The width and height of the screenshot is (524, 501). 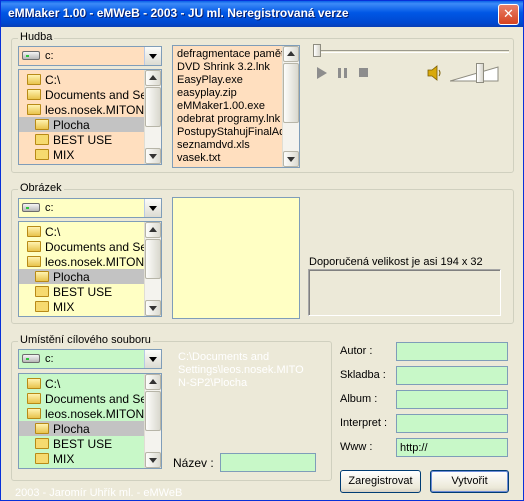 I want to click on pause-button, so click(x=343, y=73).